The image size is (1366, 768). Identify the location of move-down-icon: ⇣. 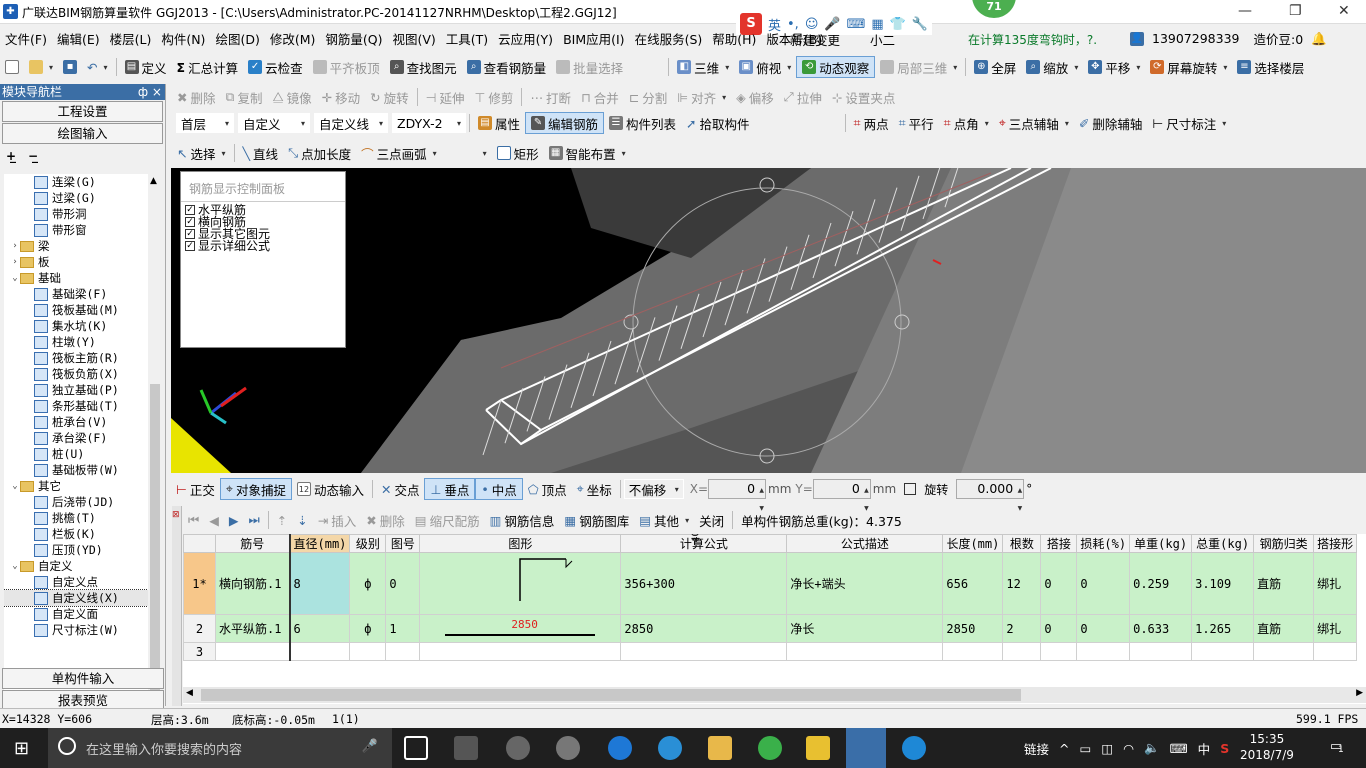
(302, 520).